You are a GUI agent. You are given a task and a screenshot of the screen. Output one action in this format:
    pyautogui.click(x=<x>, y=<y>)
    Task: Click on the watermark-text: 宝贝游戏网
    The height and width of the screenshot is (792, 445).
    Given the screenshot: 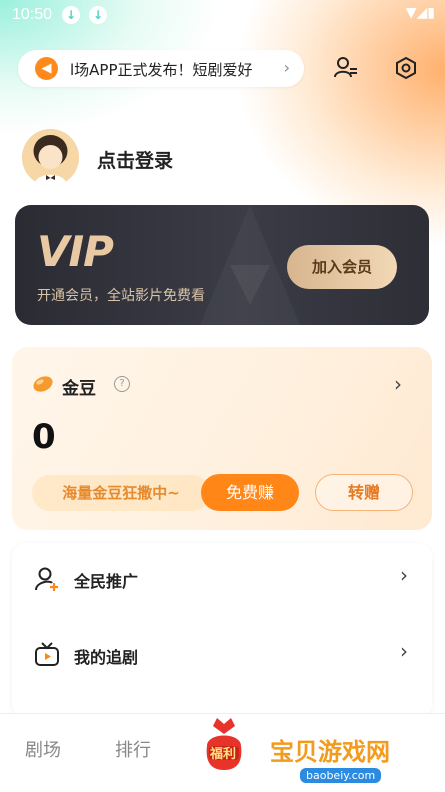 What is the action you would take?
    pyautogui.click(x=330, y=752)
    